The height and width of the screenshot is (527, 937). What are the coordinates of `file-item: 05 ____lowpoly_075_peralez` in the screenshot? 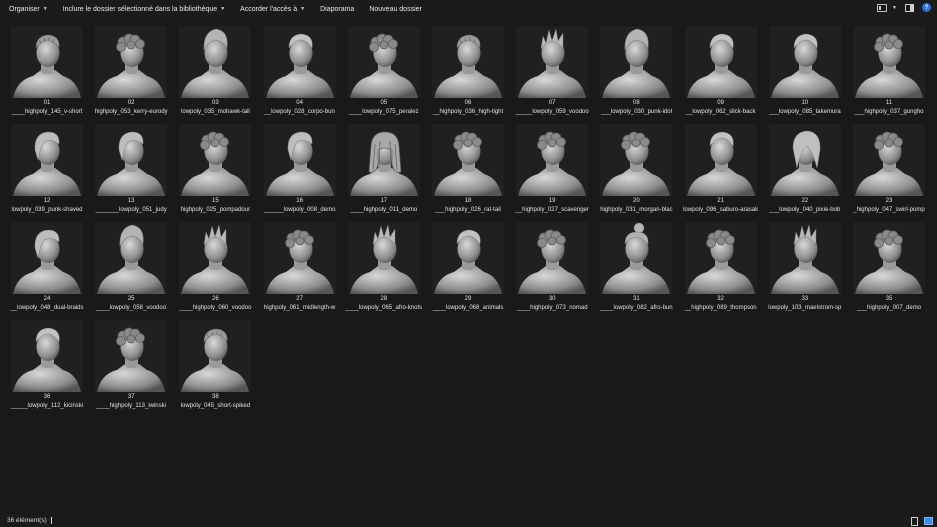 It's located at (384, 72).